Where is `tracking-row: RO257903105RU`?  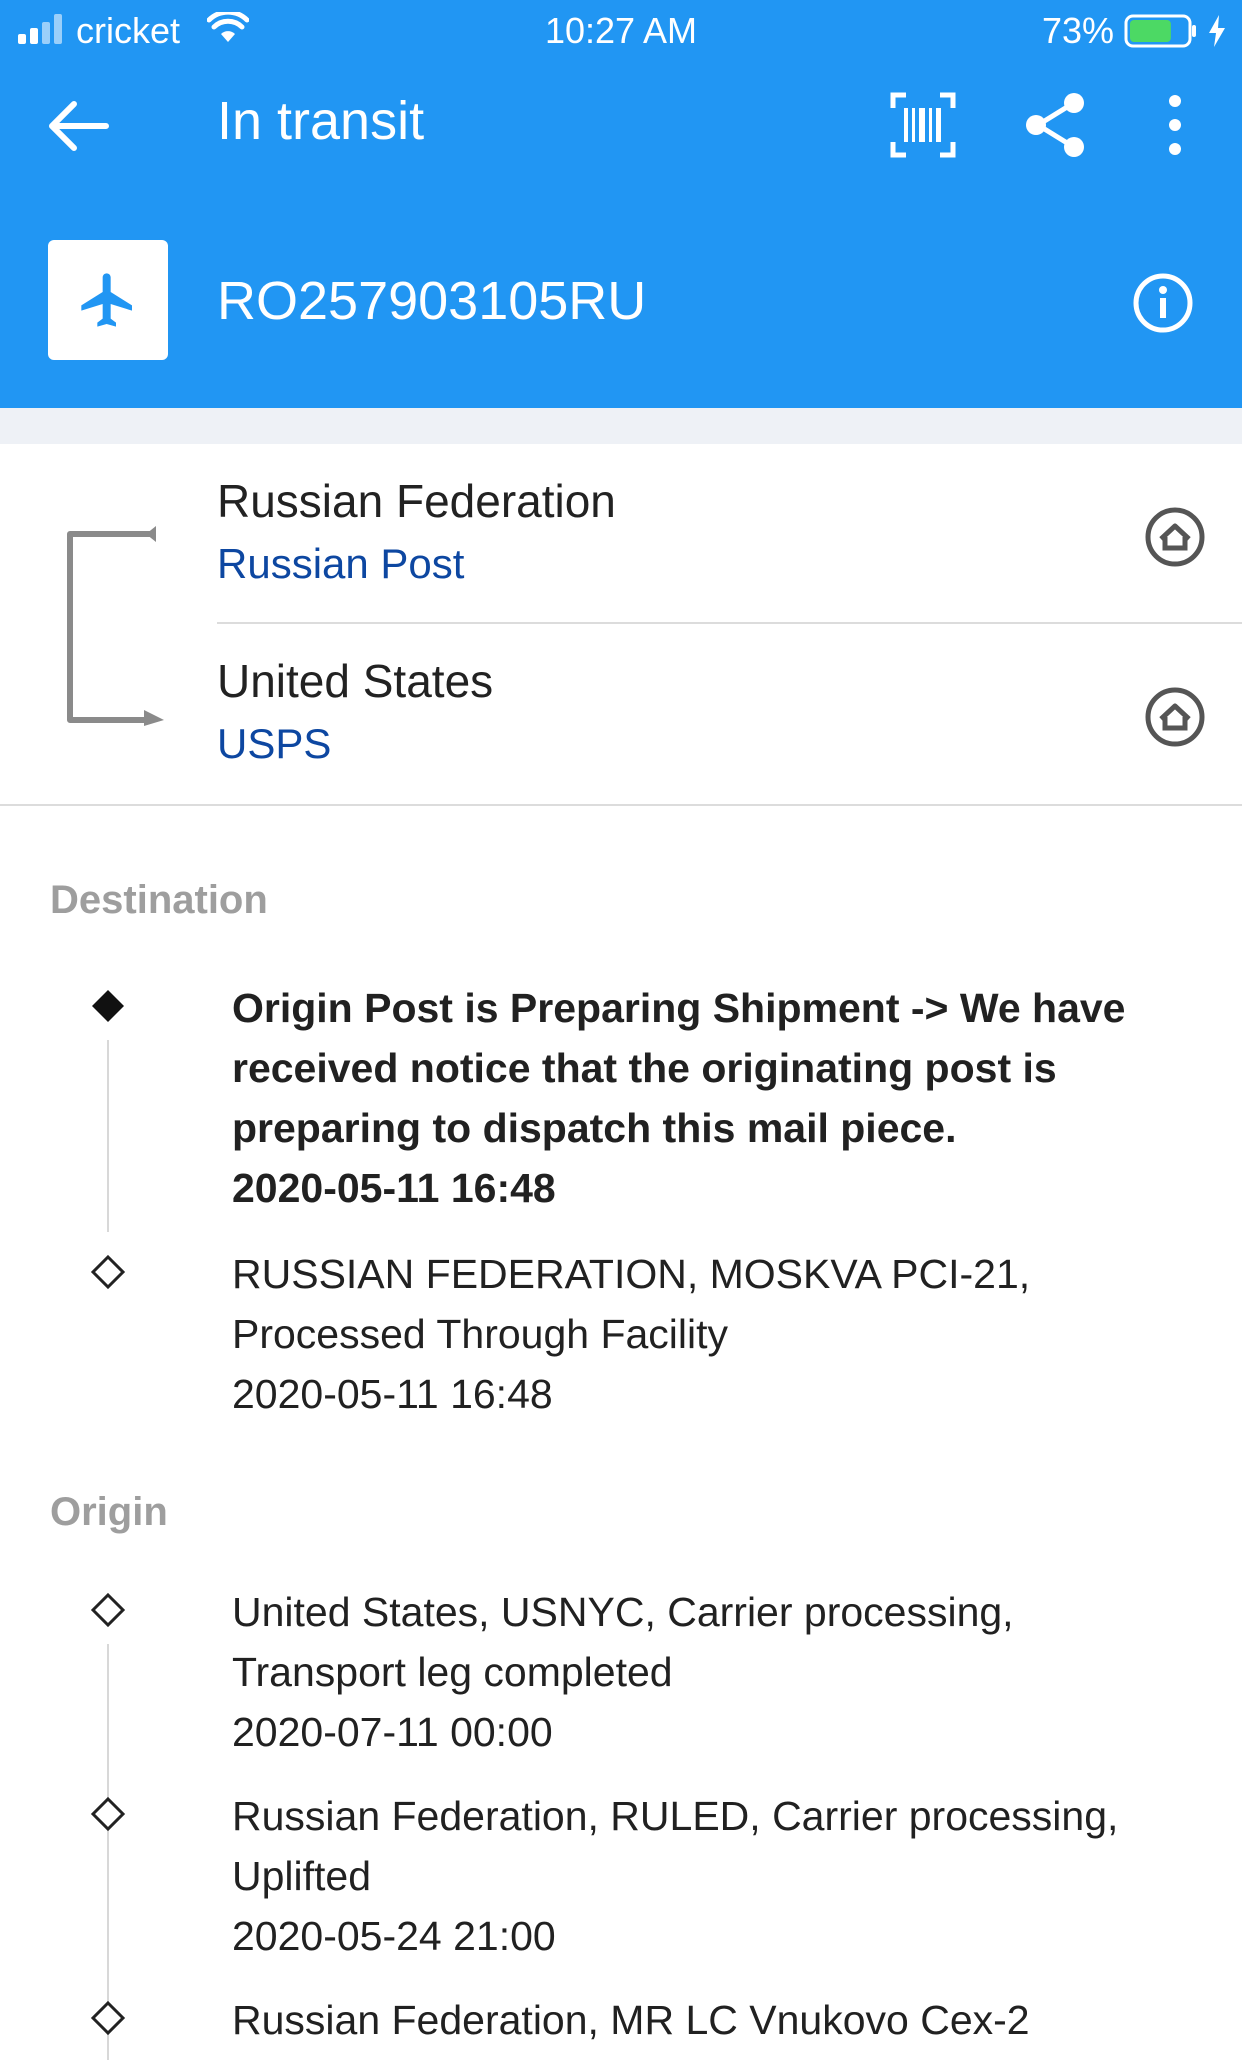
tracking-row: RO257903105RU is located at coordinates (621, 295).